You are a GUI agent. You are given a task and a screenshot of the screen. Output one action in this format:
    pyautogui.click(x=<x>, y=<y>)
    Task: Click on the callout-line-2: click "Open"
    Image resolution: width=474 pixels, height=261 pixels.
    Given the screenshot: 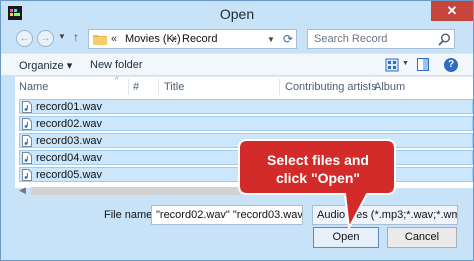 What is the action you would take?
    pyautogui.click(x=318, y=178)
    